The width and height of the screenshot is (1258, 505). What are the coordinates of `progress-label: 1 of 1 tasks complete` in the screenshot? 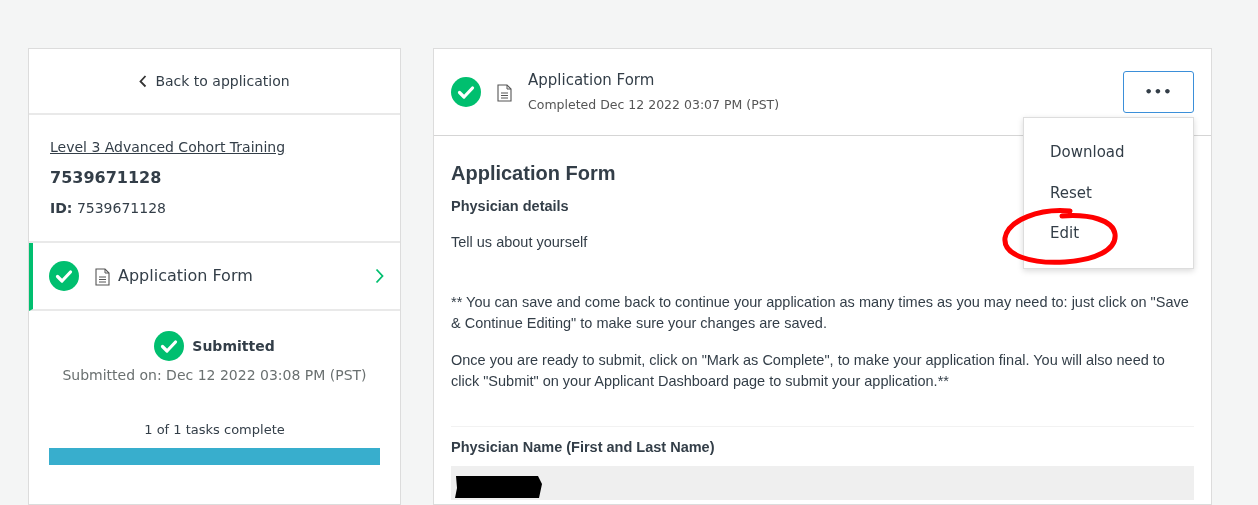 It's located at (214, 430).